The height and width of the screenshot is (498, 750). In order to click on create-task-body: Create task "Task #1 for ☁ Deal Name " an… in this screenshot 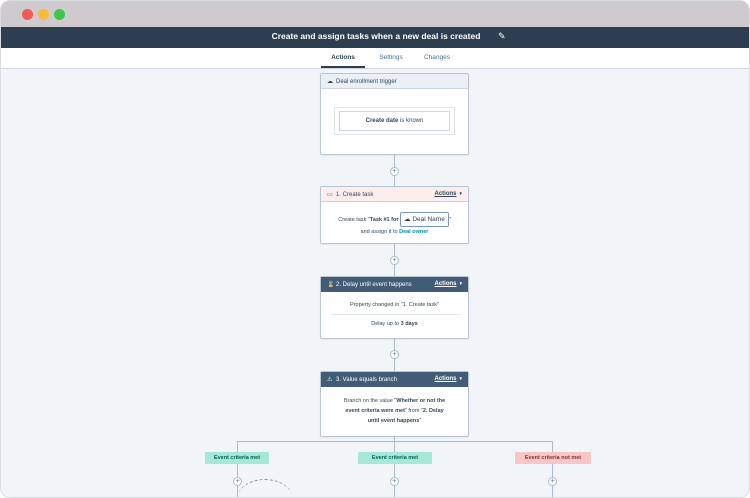, I will do `click(394, 220)`.